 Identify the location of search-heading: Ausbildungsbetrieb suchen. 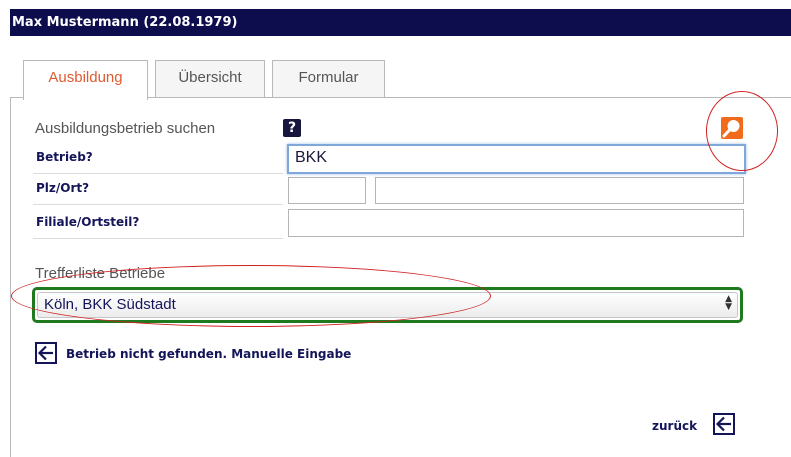
(125, 128).